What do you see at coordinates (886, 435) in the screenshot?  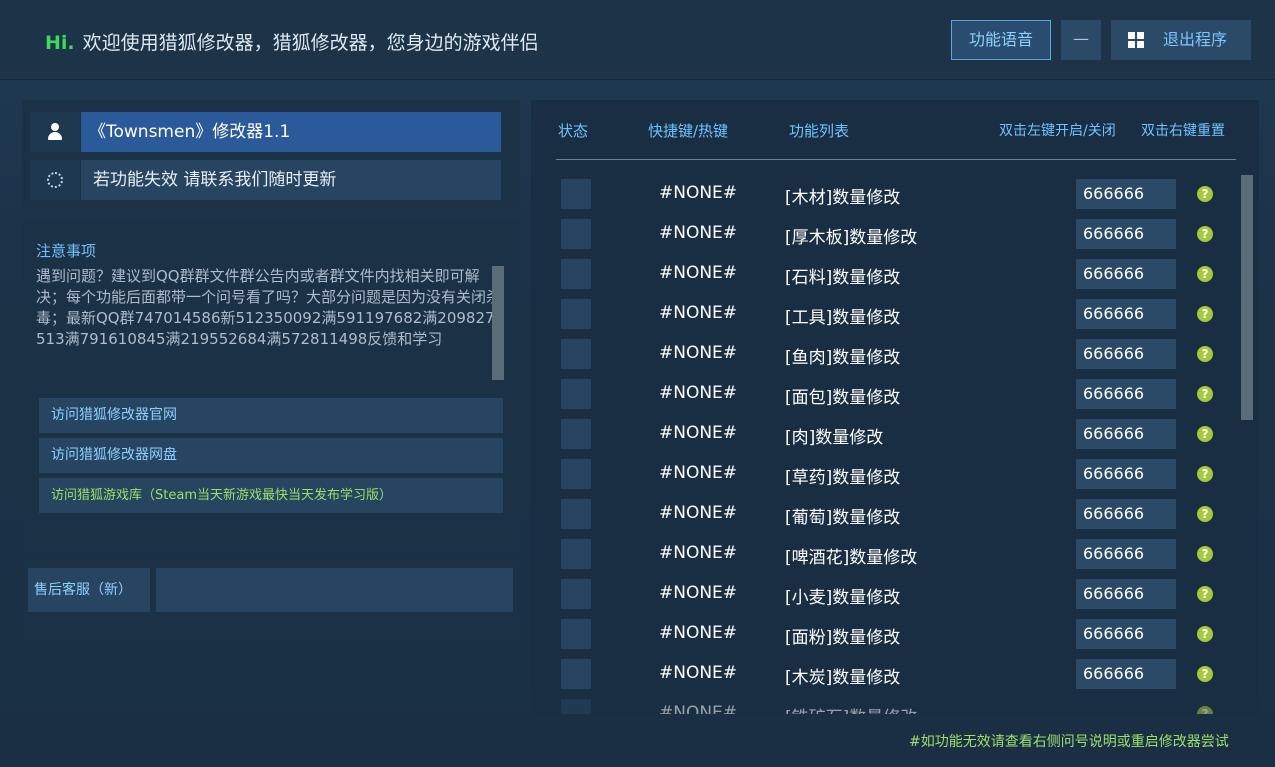 I see `table-row: #NONE# [肉]数量修改 666666?` at bounding box center [886, 435].